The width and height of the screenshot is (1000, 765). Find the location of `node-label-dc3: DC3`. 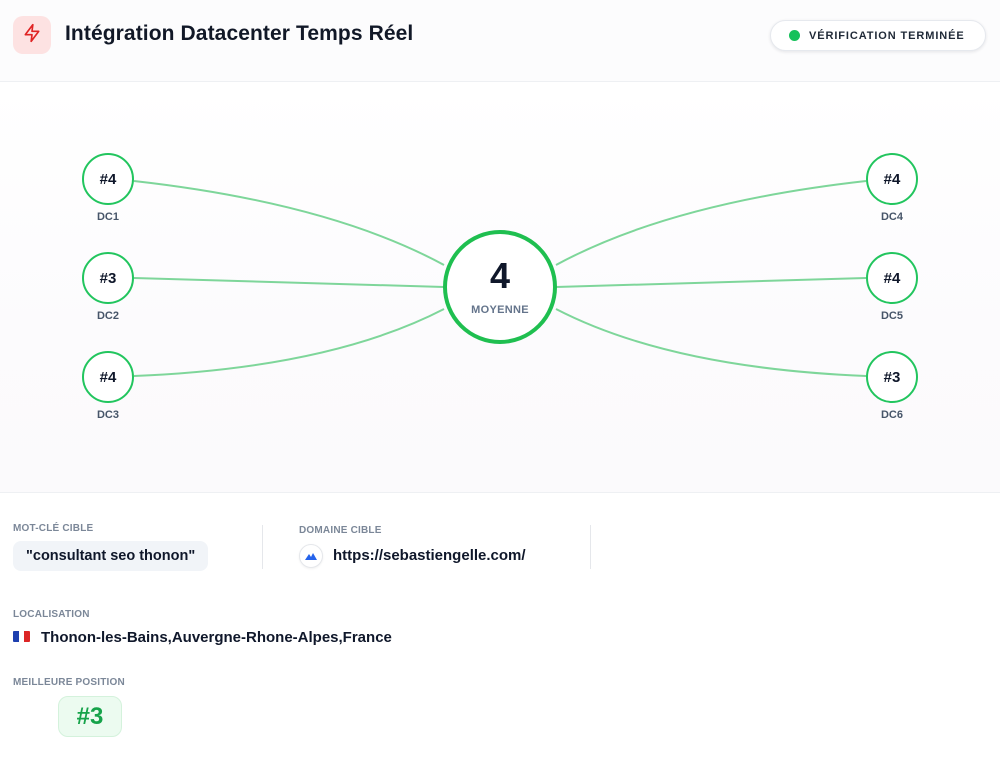

node-label-dc3: DC3 is located at coordinates (107, 415).